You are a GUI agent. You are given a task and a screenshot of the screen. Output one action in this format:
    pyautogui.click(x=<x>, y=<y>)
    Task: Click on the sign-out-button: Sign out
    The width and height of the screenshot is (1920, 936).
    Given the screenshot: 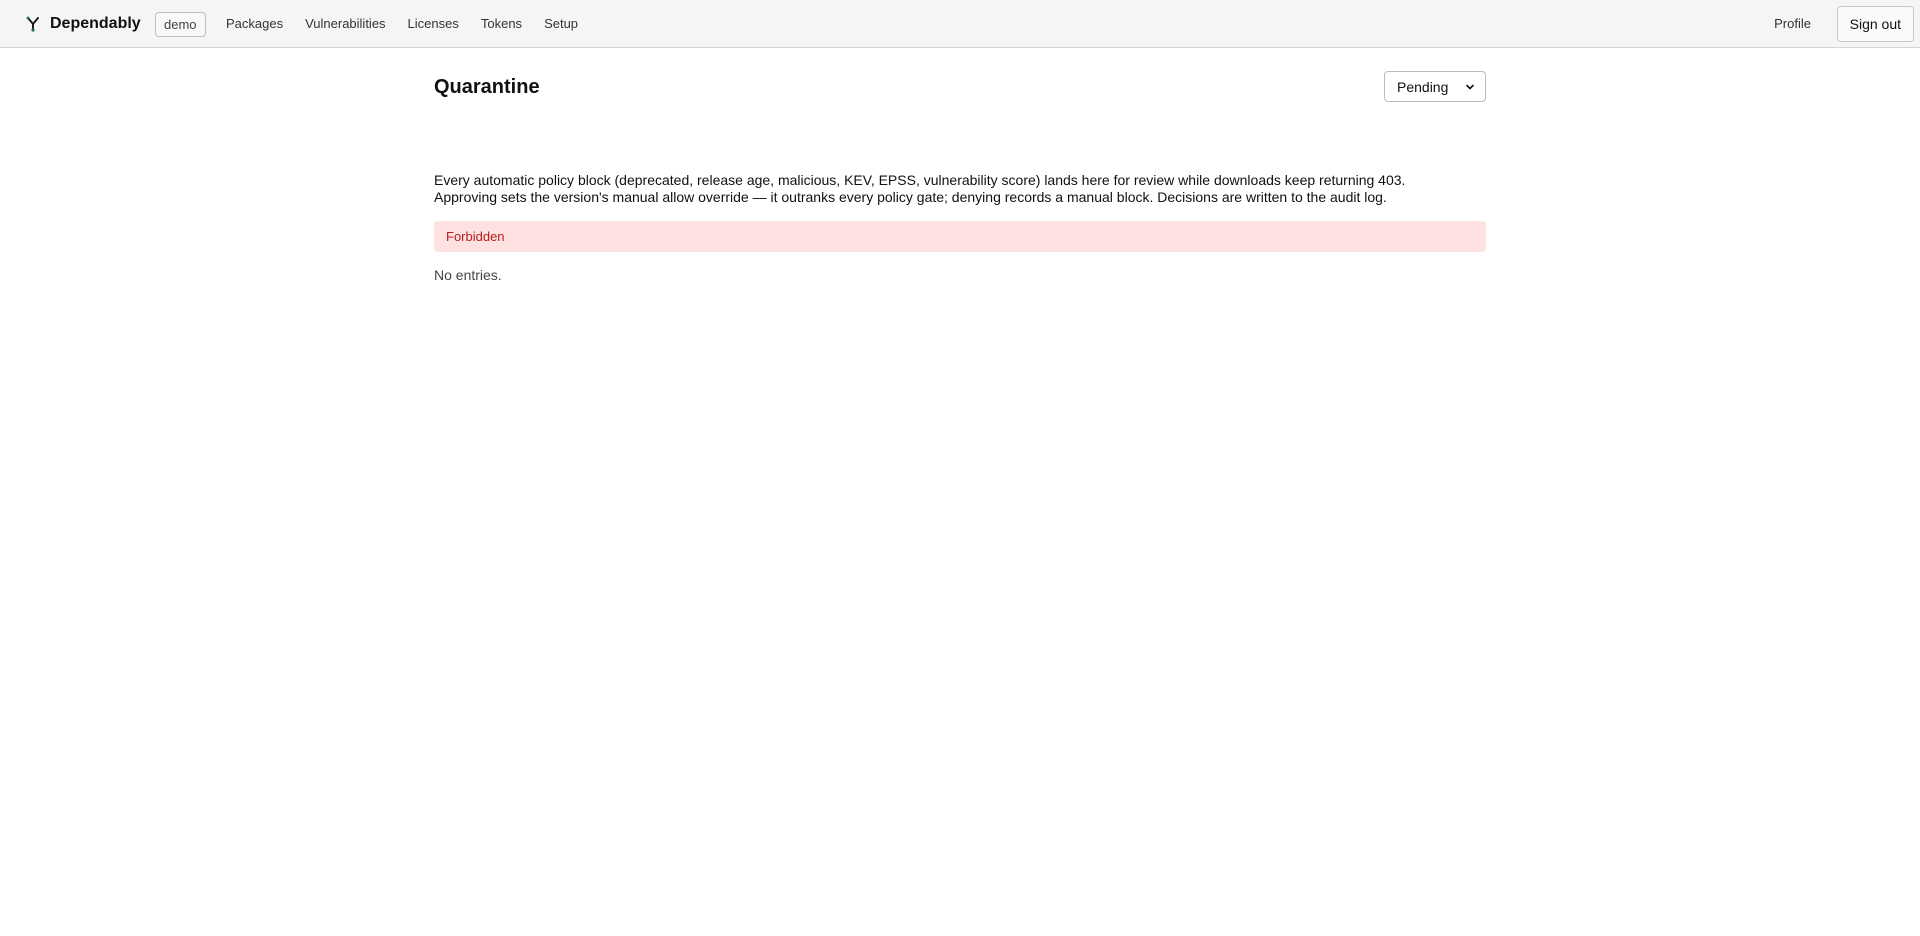 What is the action you would take?
    pyautogui.click(x=1875, y=24)
    